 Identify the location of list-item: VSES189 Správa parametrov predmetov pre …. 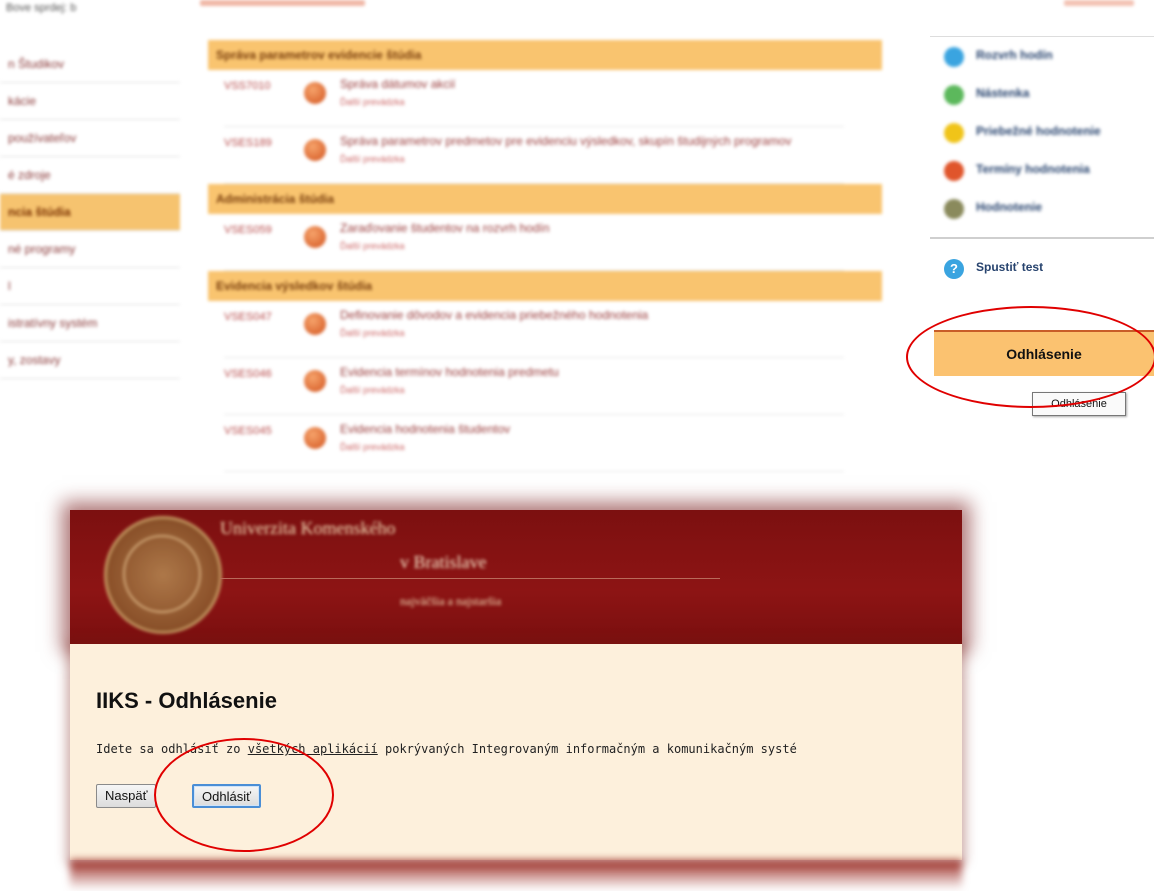
(534, 155).